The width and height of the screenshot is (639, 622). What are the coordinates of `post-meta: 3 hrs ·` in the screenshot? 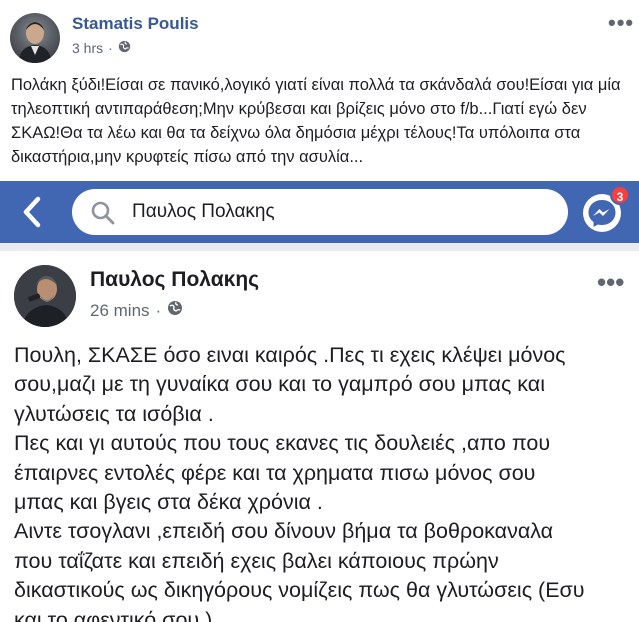 It's located at (101, 48).